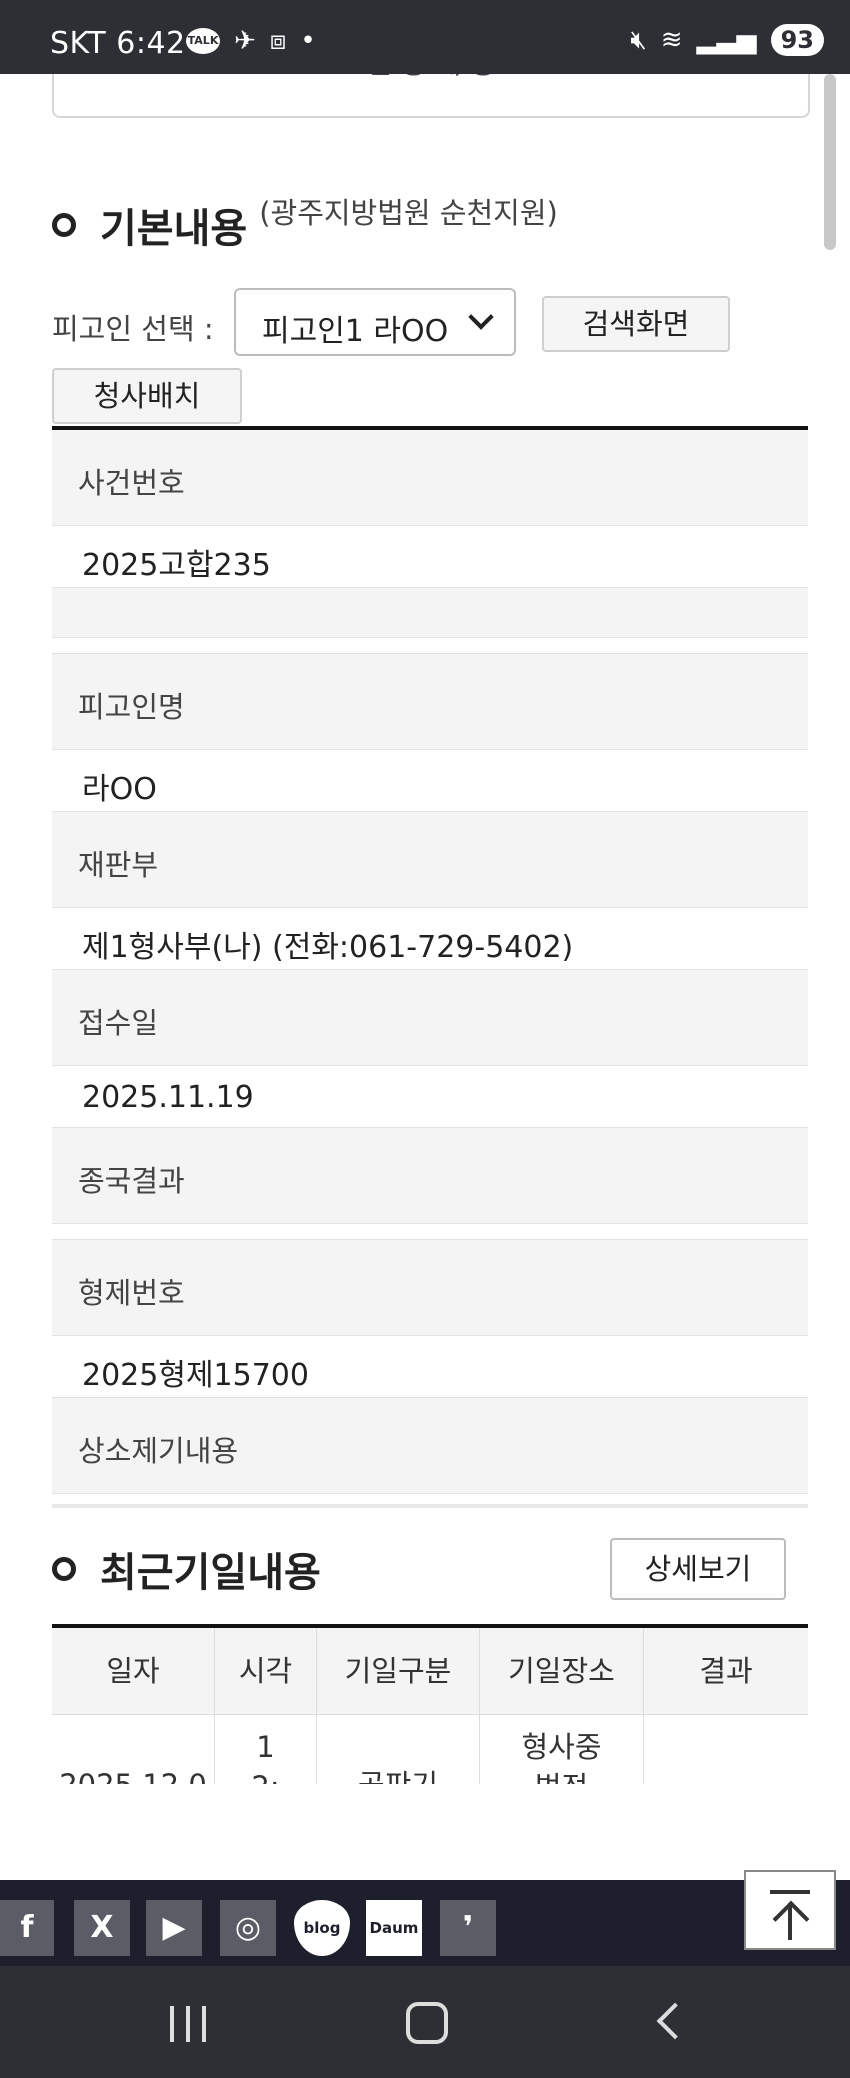  What do you see at coordinates (102, 1928) in the screenshot?
I see `x-icon: X` at bounding box center [102, 1928].